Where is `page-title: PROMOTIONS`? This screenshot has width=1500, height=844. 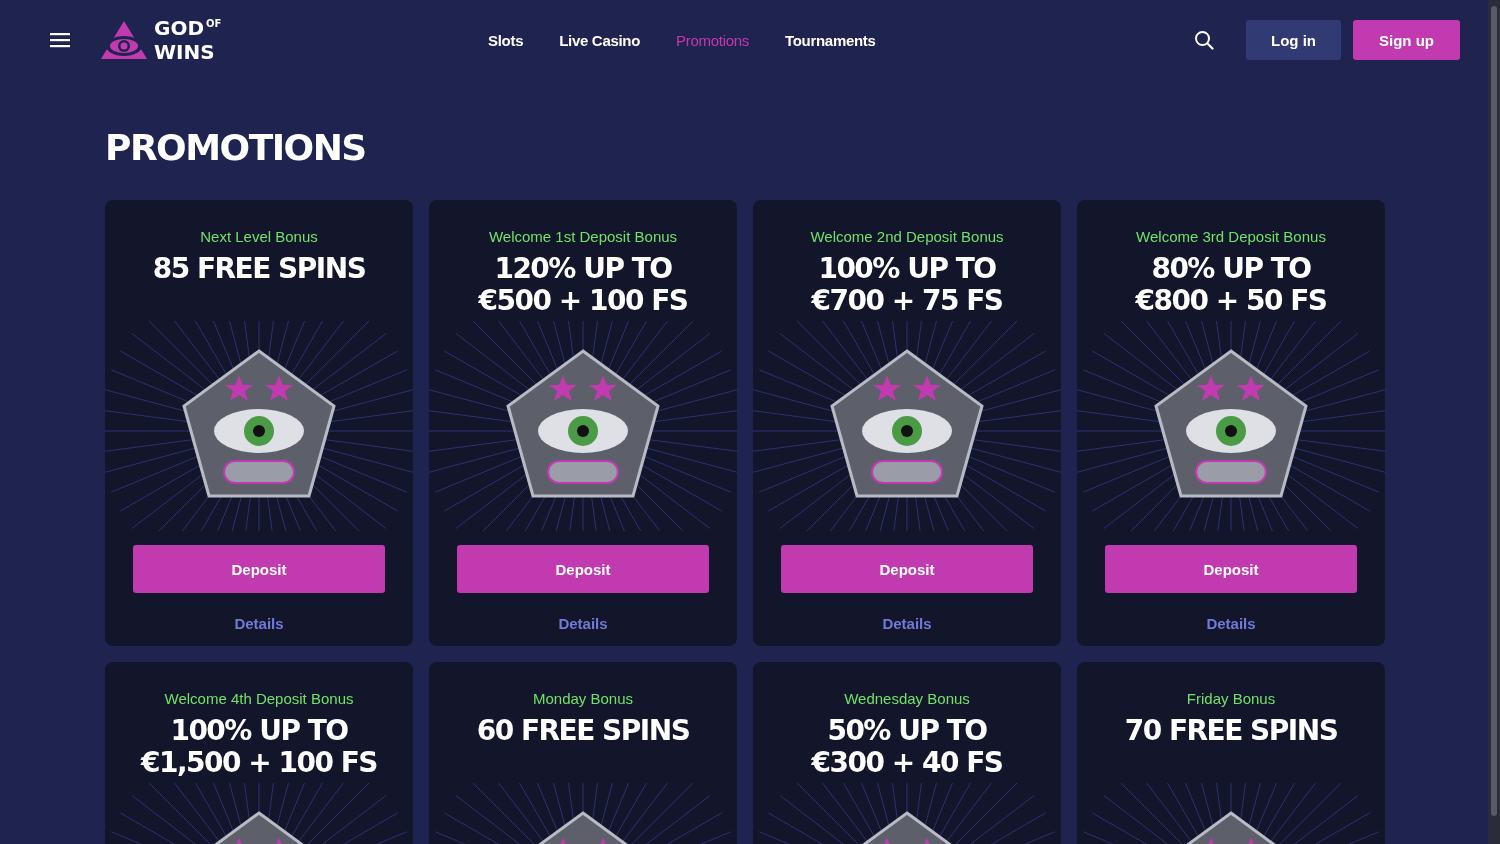 page-title: PROMOTIONS is located at coordinates (236, 148).